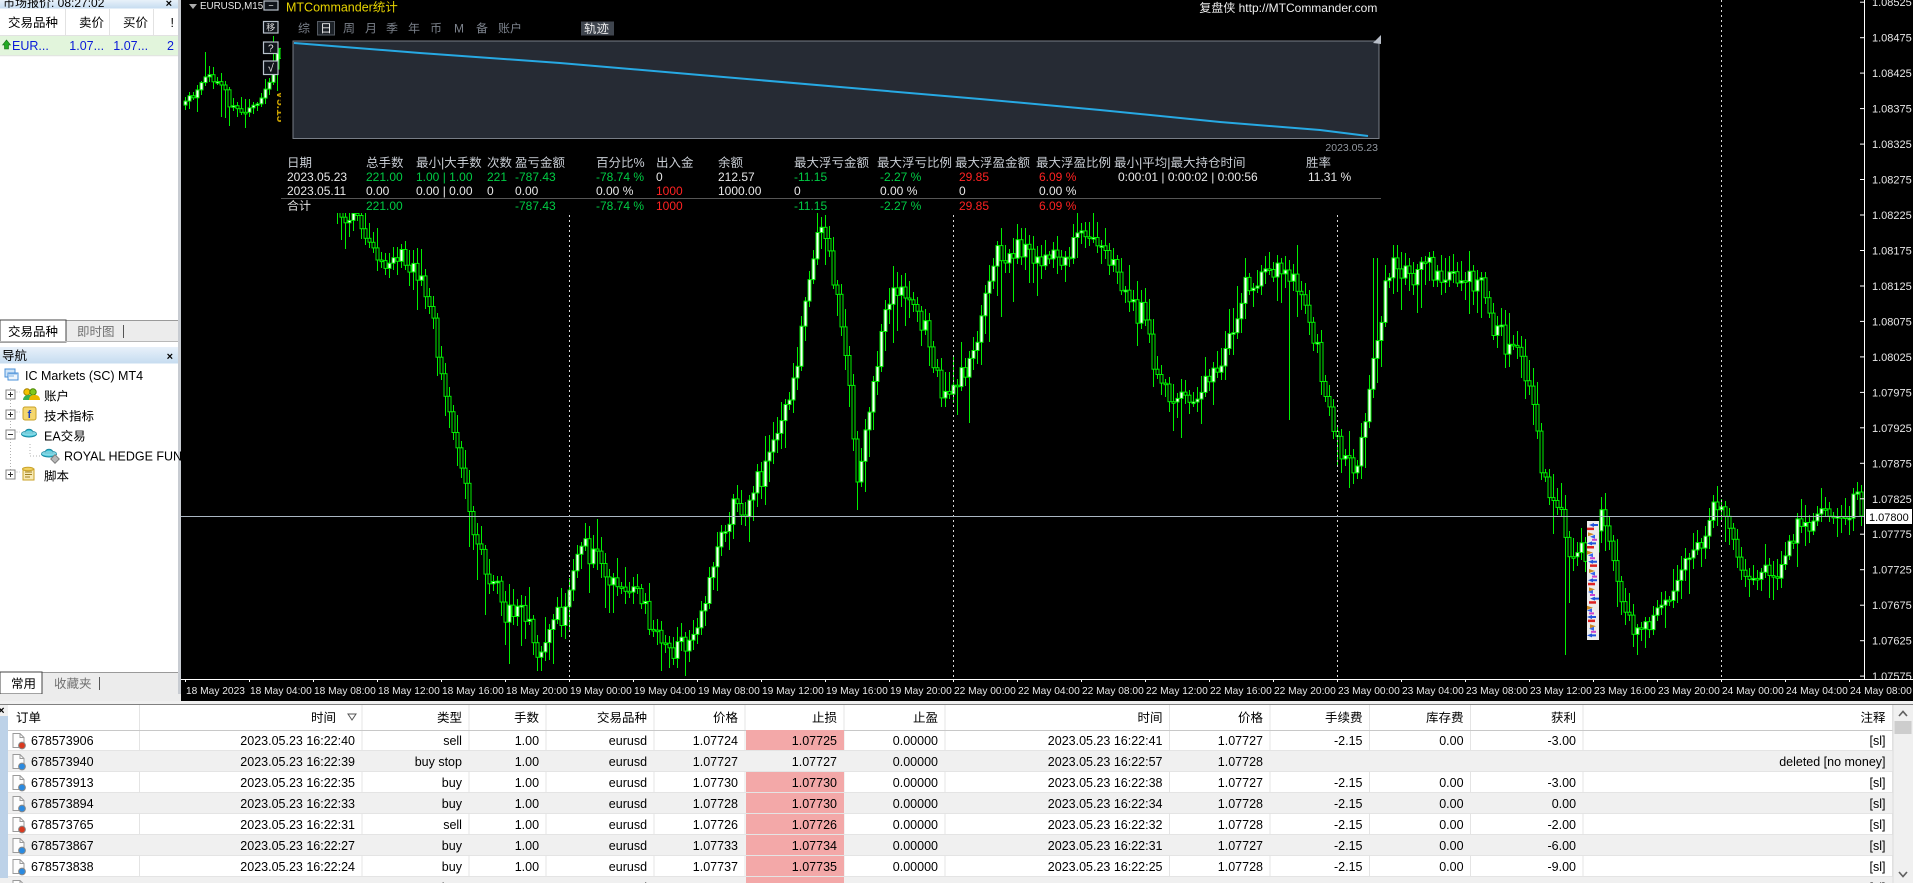 The height and width of the screenshot is (883, 1913). Describe the element at coordinates (729, 691) in the screenshot. I see `svg-text: 19 May 08:00` at that location.